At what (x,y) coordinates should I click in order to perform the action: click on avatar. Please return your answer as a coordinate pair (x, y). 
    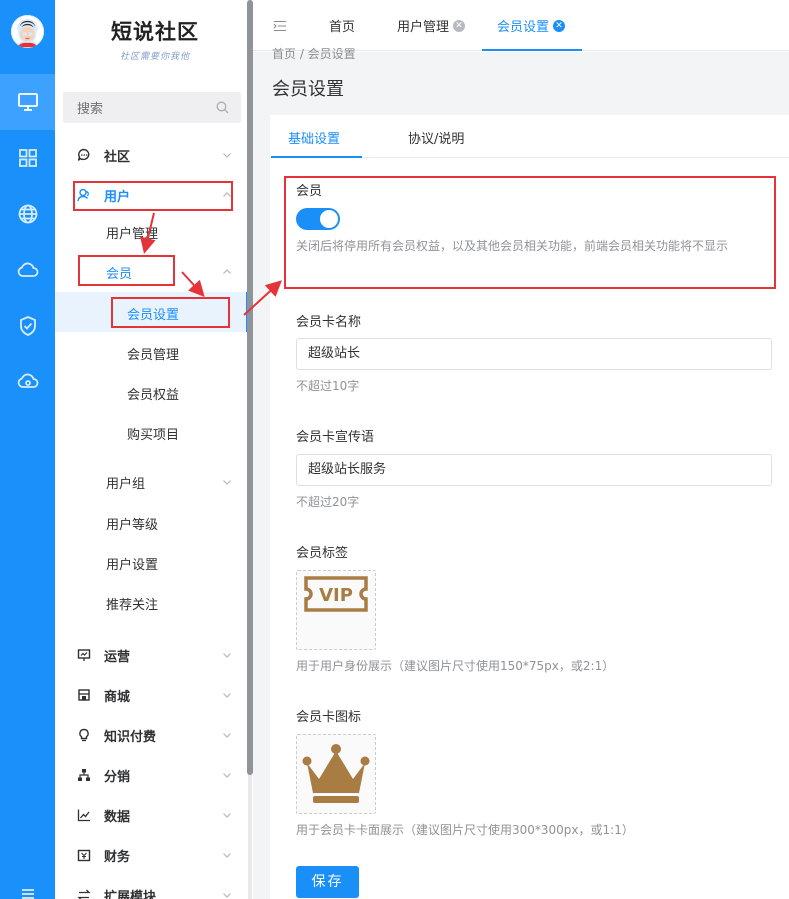
    Looking at the image, I should click on (27, 31).